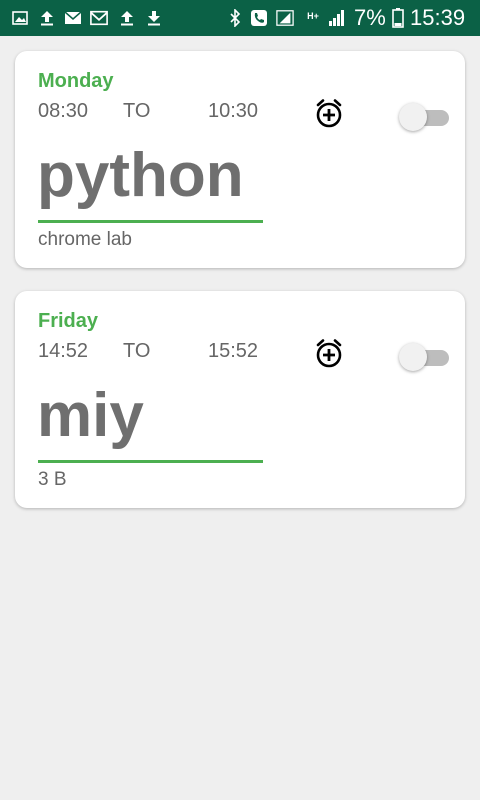 The image size is (480, 800). Describe the element at coordinates (398, 18) in the screenshot. I see `battery-icon` at that location.